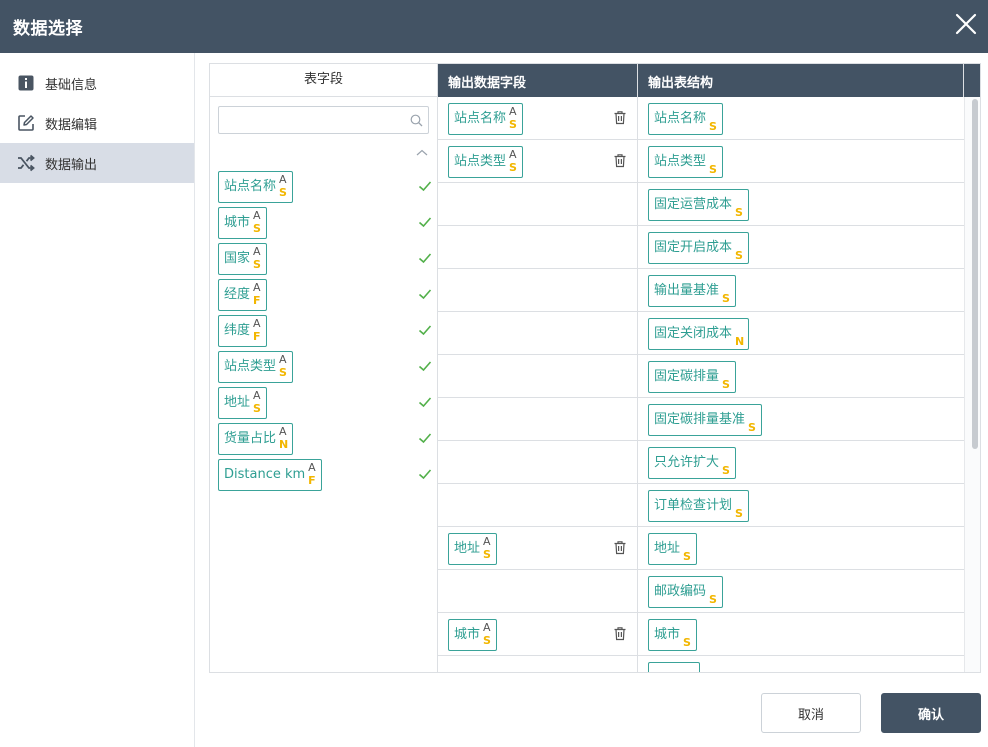 This screenshot has width=988, height=747. What do you see at coordinates (284, 444) in the screenshot?
I see `badge-type: N` at bounding box center [284, 444].